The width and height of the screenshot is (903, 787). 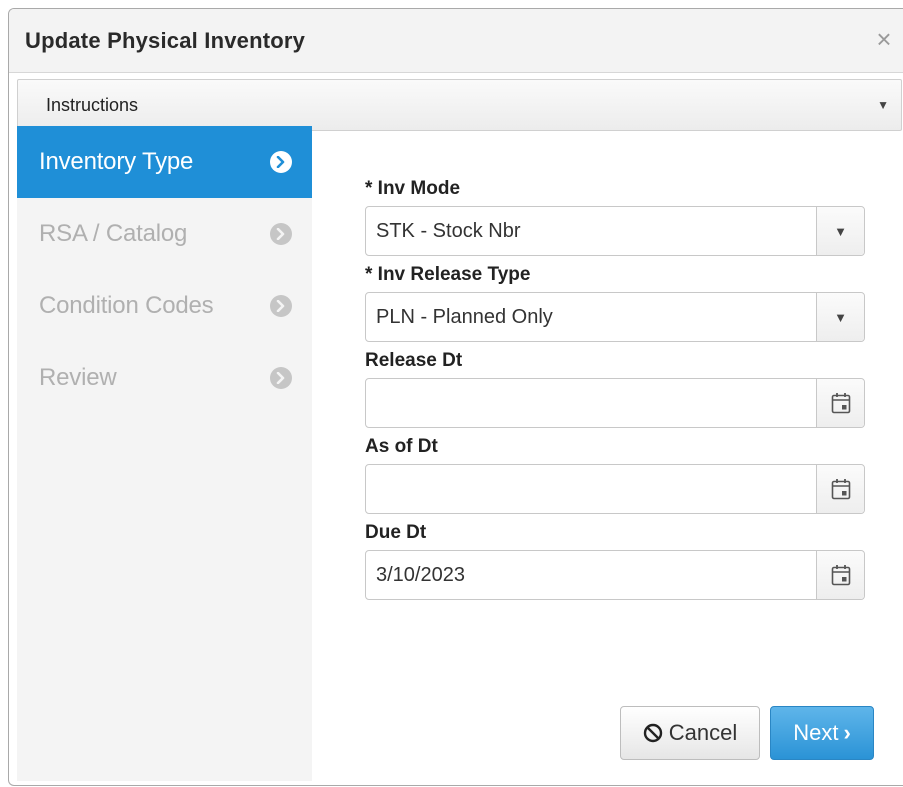 I want to click on wizard-footer-buttons: Cancel Next ›, so click(x=747, y=733).